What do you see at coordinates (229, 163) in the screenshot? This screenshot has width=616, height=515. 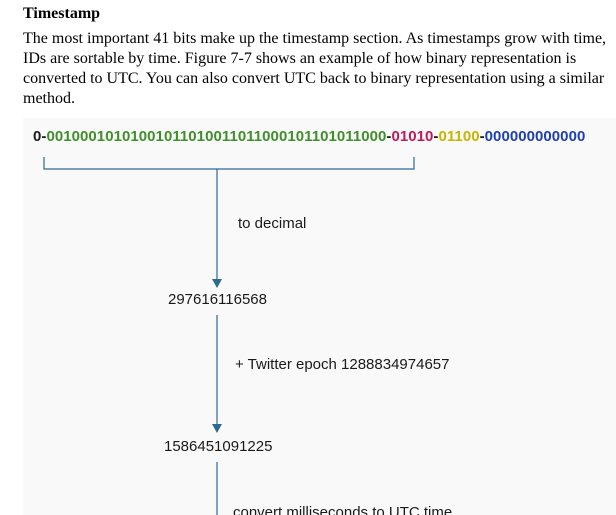 I see `timestamp-bracket` at bounding box center [229, 163].